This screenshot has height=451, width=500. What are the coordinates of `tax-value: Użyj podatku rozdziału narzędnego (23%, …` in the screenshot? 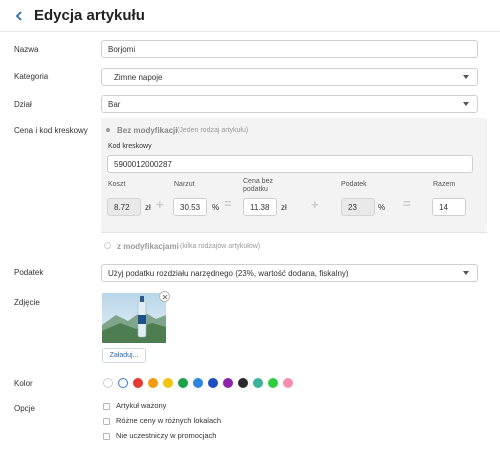 It's located at (228, 273).